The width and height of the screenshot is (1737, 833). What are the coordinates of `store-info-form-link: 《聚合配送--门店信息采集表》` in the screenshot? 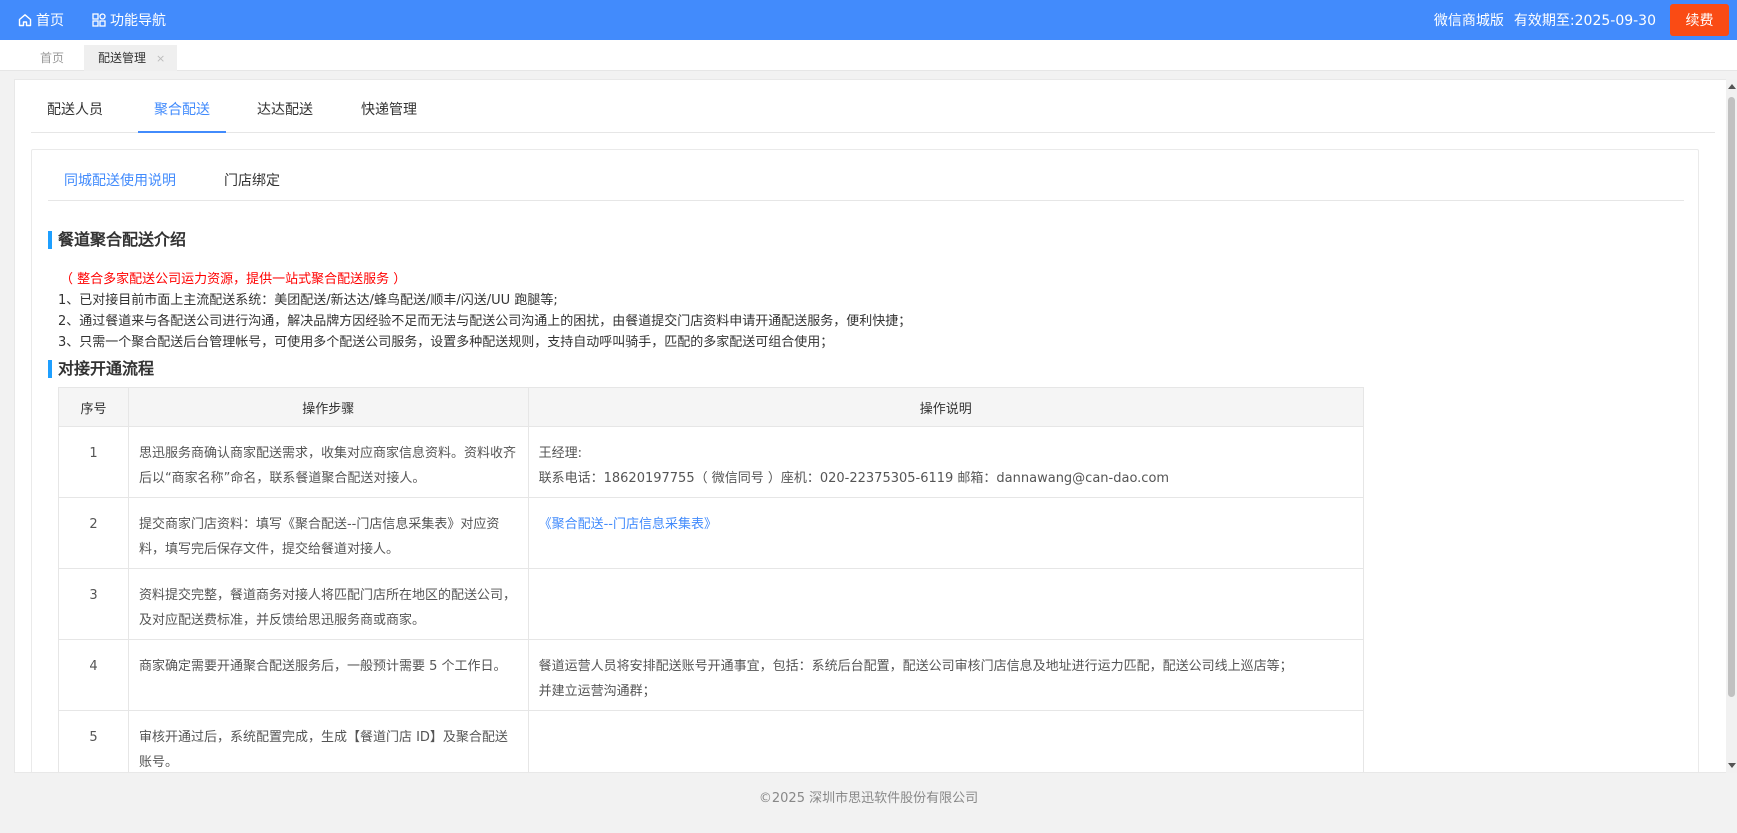 It's located at (628, 524).